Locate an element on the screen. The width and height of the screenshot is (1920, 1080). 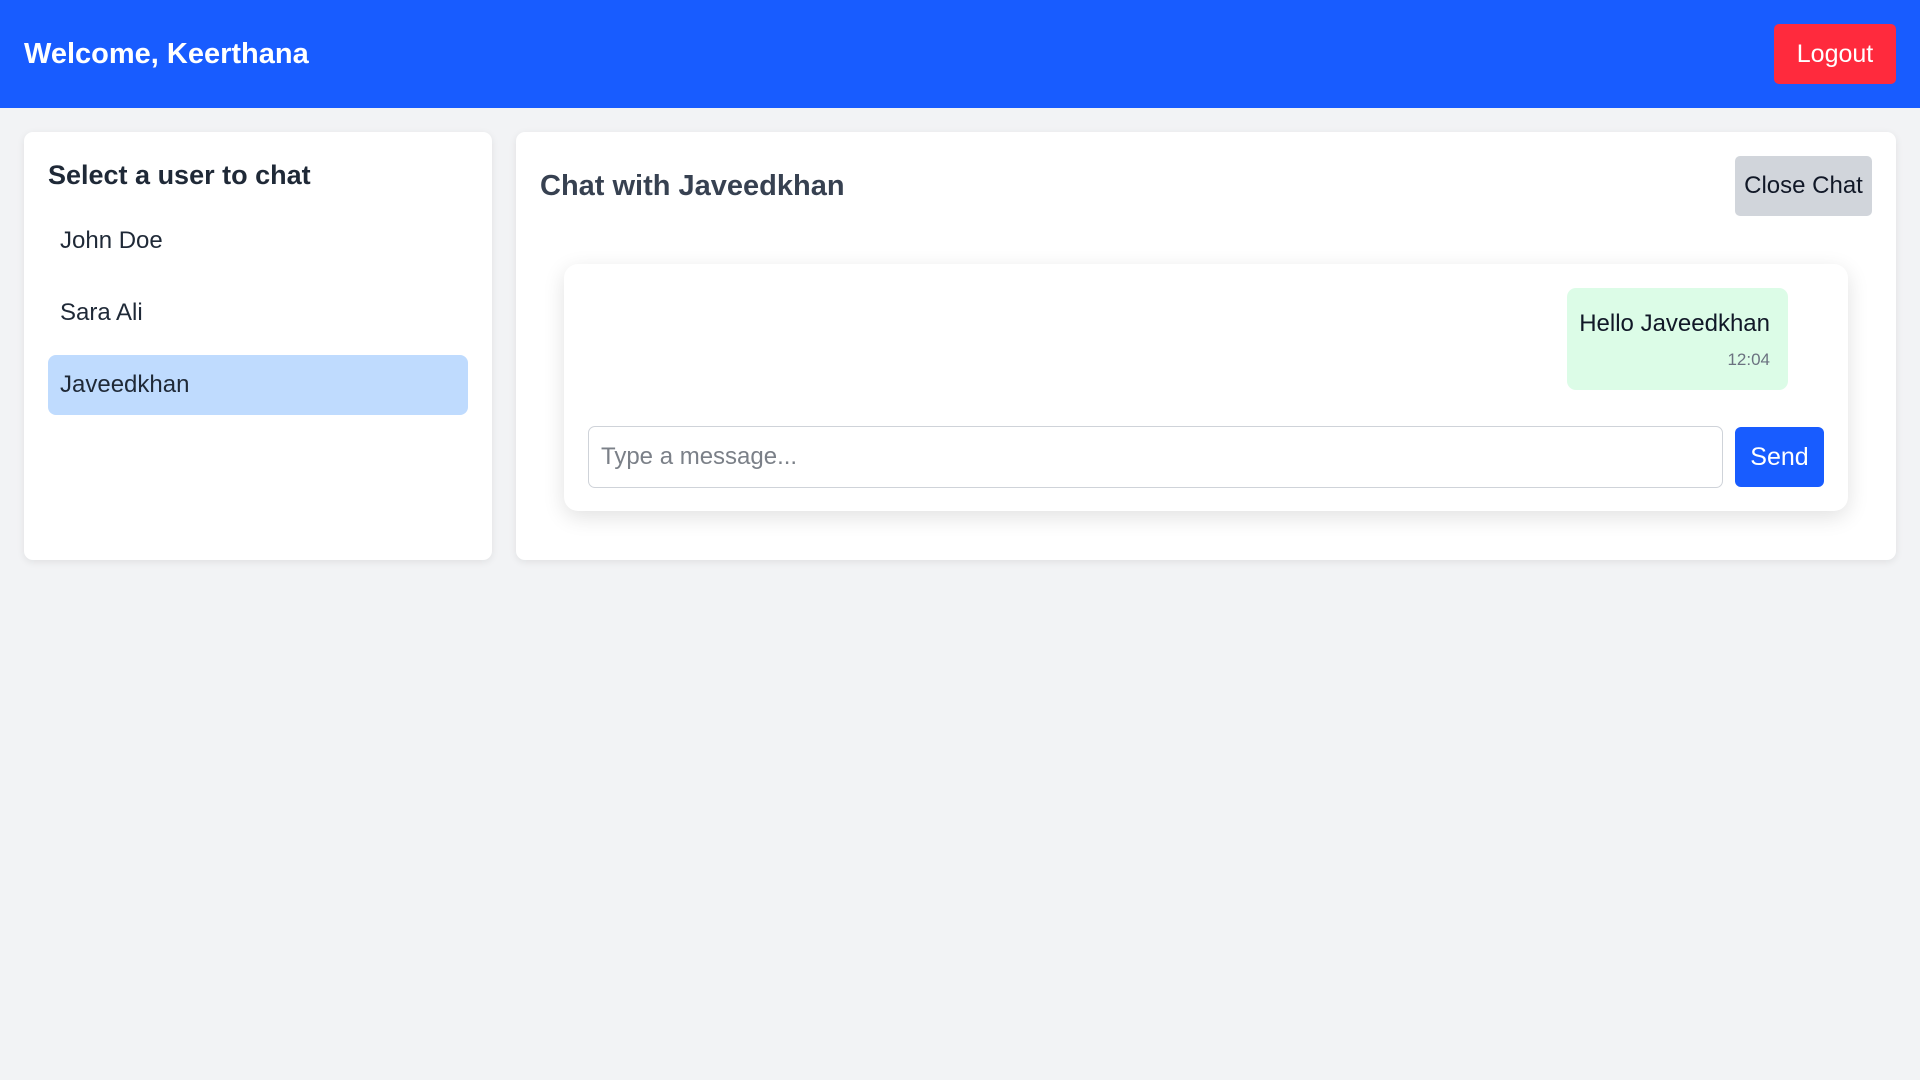
user-item-sara-ali: Sara Ali is located at coordinates (258, 313).